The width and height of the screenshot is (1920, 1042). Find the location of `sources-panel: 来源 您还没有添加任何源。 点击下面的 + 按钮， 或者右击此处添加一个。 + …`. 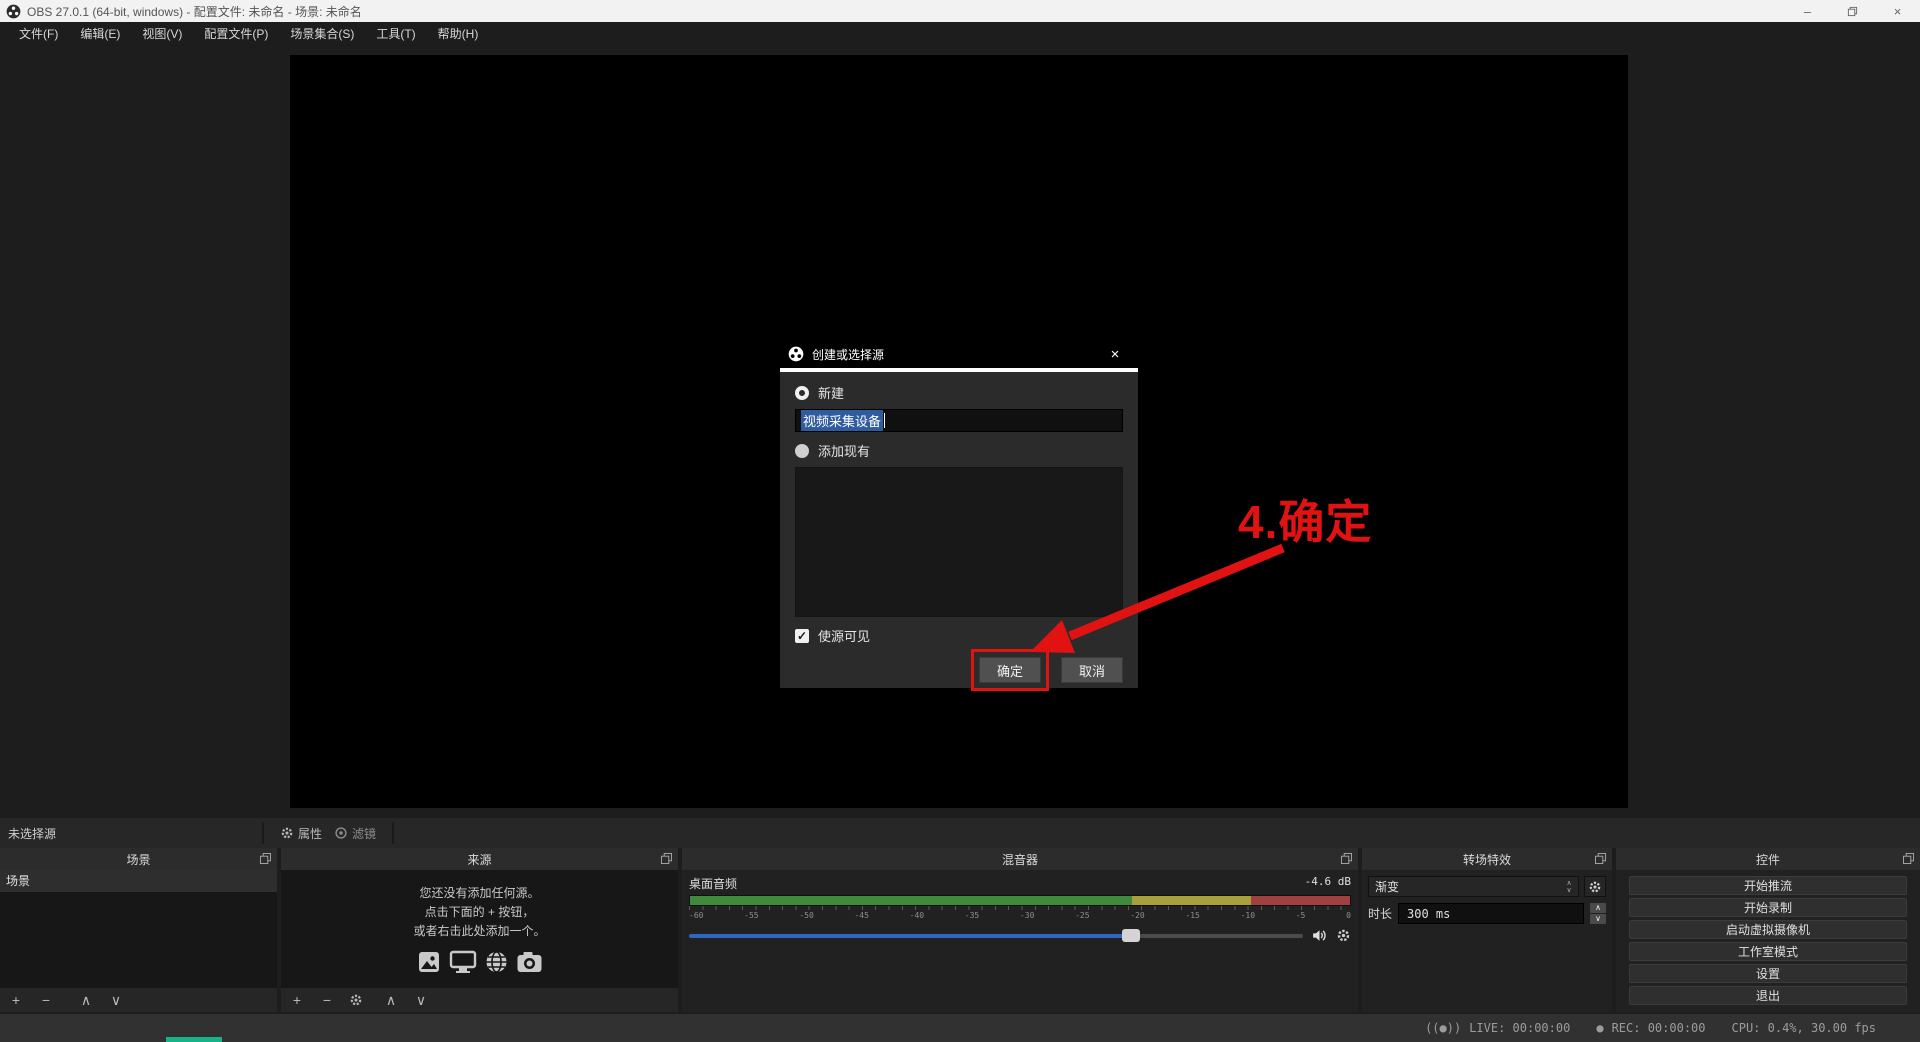

sources-panel: 来源 您还没有添加任何源。 点击下面的 + 按钮， 或者右击此处添加一个。 + … is located at coordinates (479, 930).